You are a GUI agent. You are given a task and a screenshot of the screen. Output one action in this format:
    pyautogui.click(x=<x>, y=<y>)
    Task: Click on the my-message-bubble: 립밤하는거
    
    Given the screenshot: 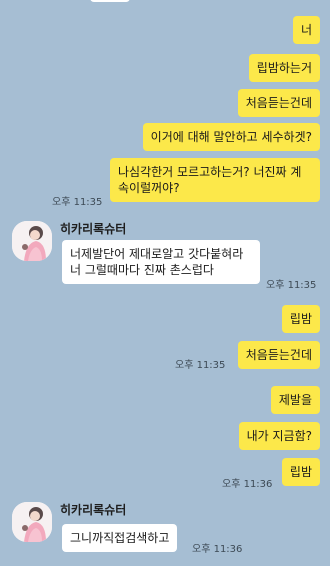 What is the action you would take?
    pyautogui.click(x=284, y=68)
    